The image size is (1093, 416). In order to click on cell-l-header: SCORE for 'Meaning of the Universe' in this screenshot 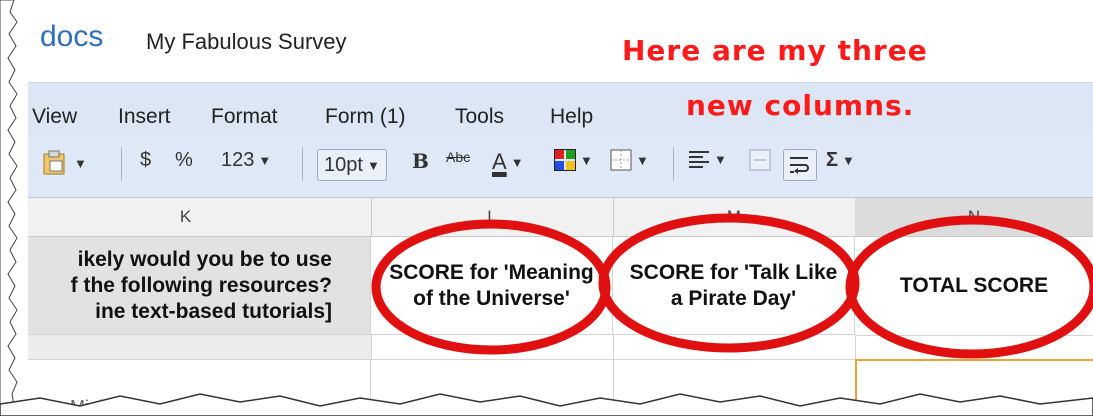, I will do `click(492, 286)`.